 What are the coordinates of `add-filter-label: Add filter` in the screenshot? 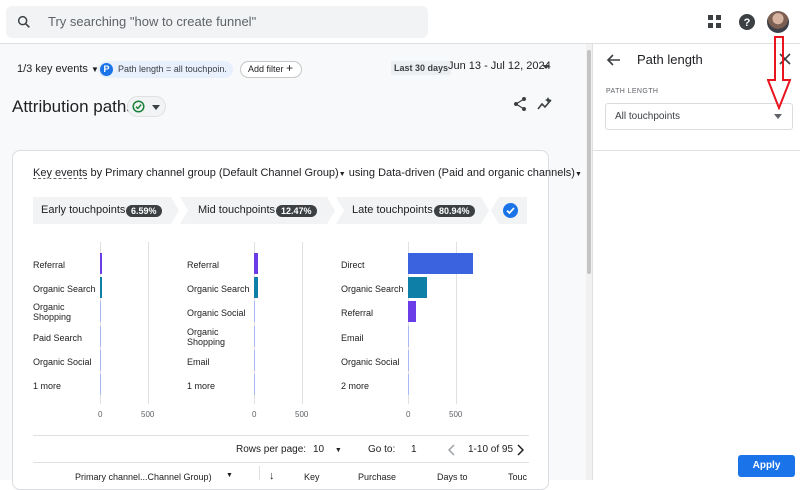 It's located at (266, 69).